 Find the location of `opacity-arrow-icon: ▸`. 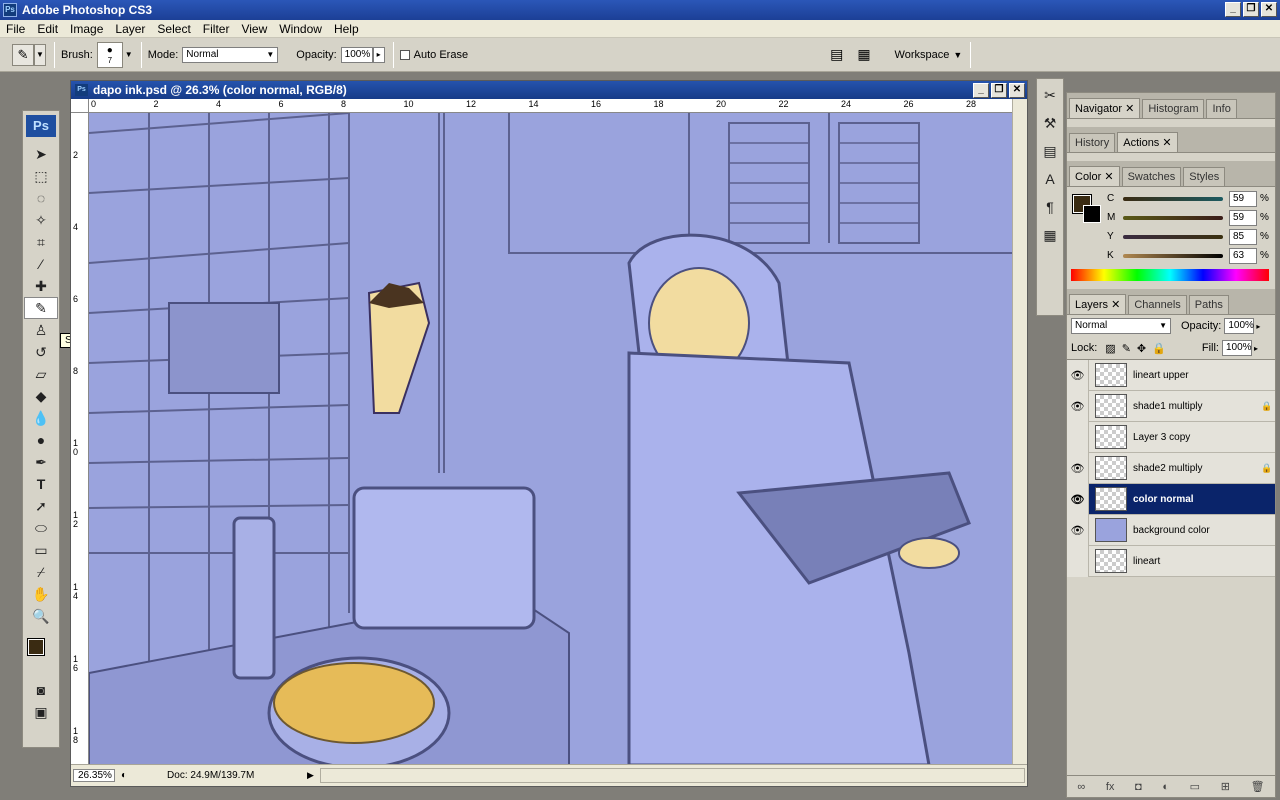

opacity-arrow-icon: ▸ is located at coordinates (378, 54).